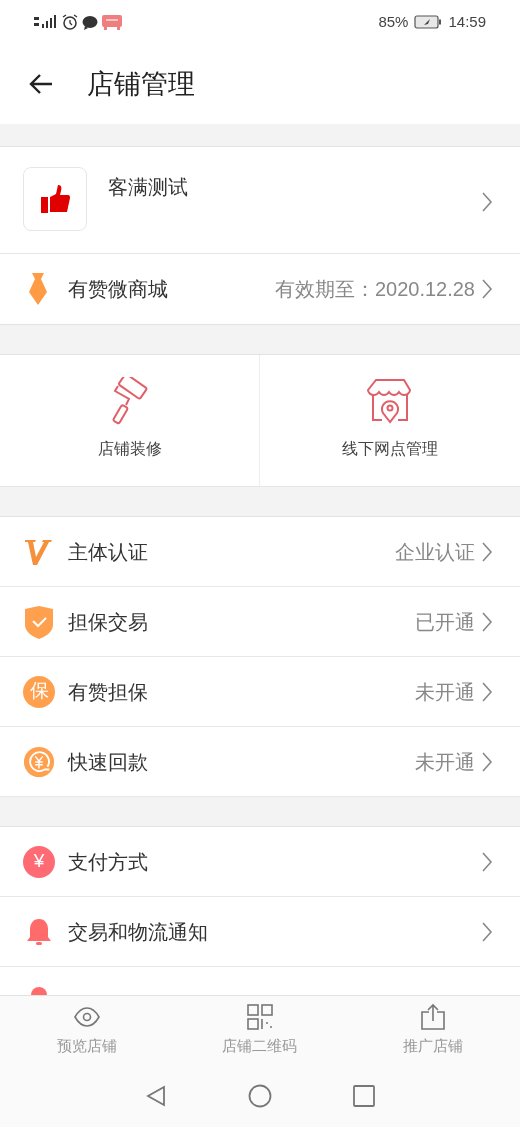 The width and height of the screenshot is (520, 1127). Describe the element at coordinates (260, 862) in the screenshot. I see `settings-row: ¥ 支付方式` at that location.